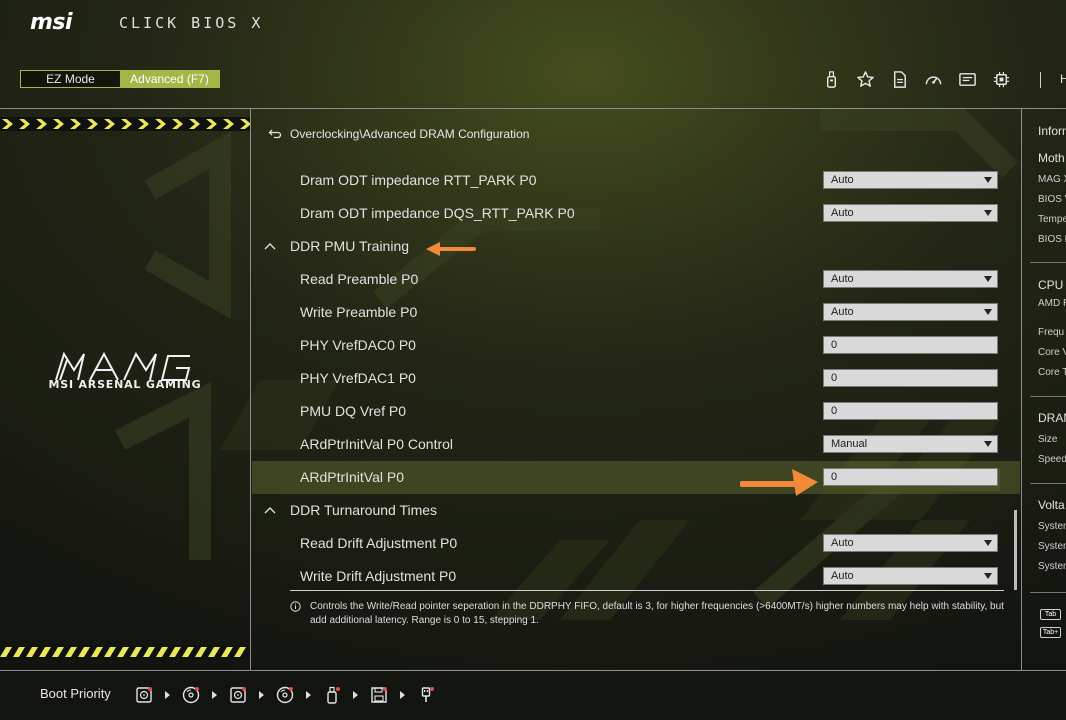 This screenshot has height=720, width=1066. Describe the element at coordinates (352, 477) in the screenshot. I see `setting-label: ARdPtrInitVal P0` at that location.